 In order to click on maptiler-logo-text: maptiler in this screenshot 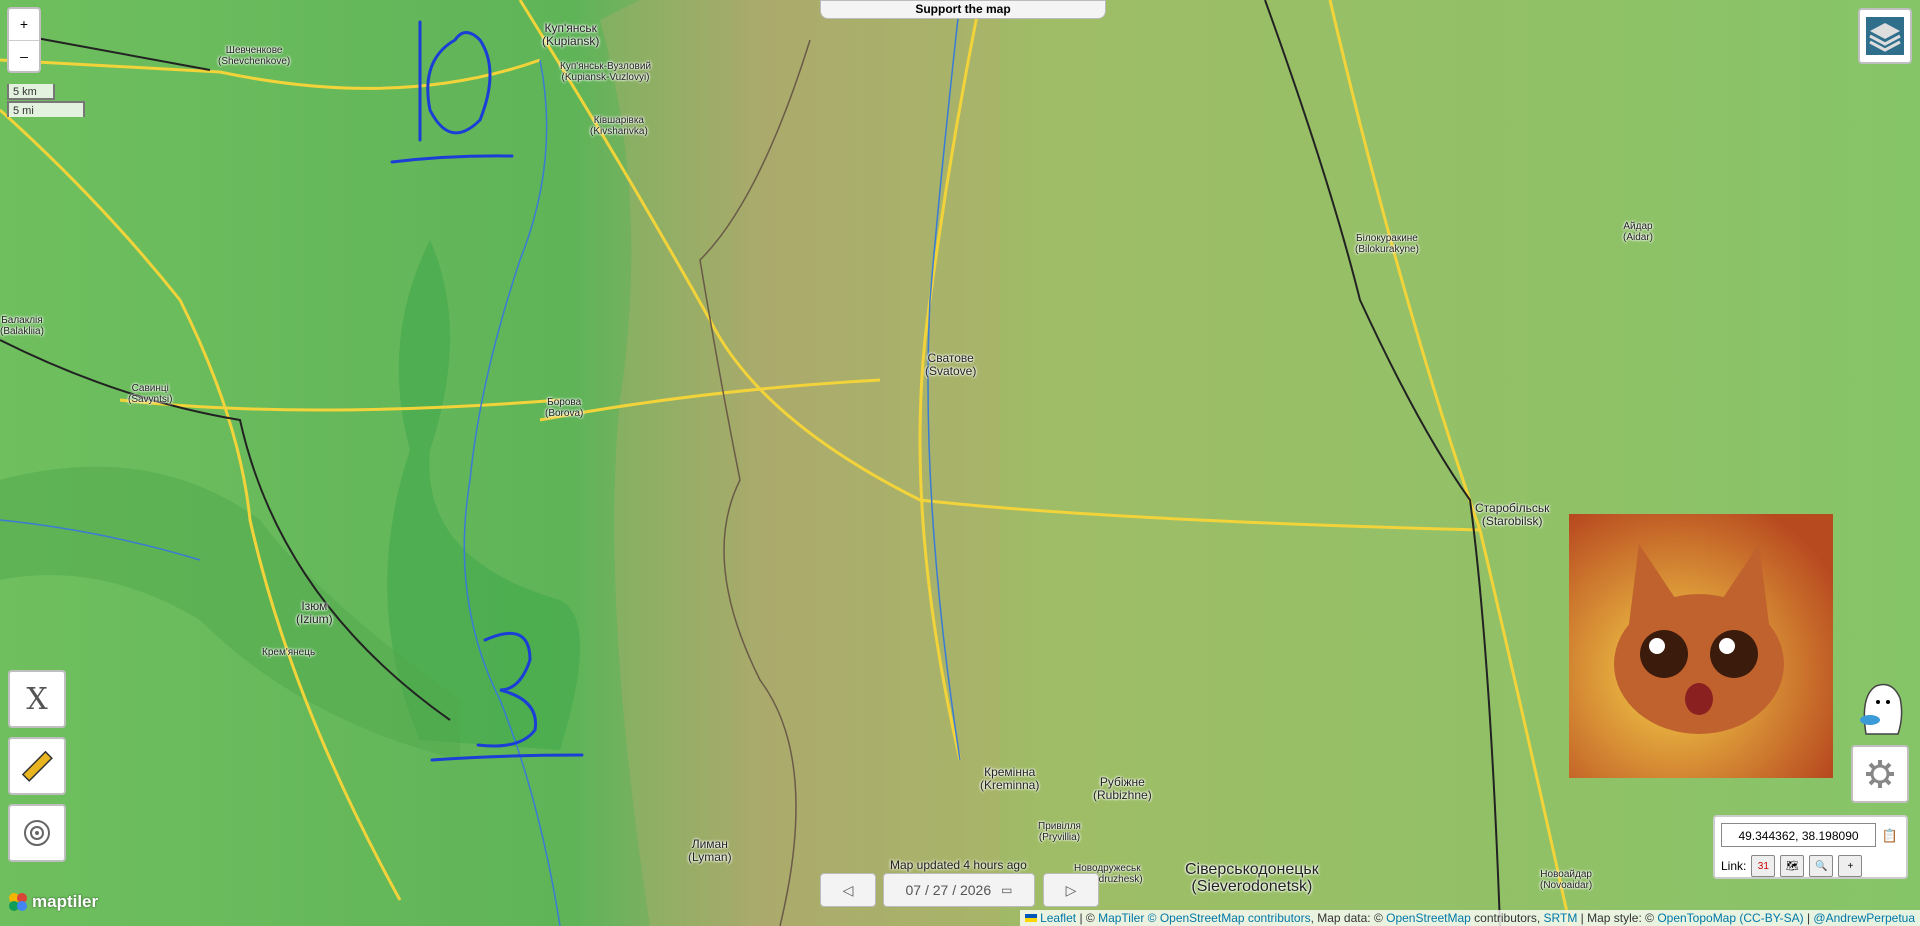, I will do `click(65, 901)`.